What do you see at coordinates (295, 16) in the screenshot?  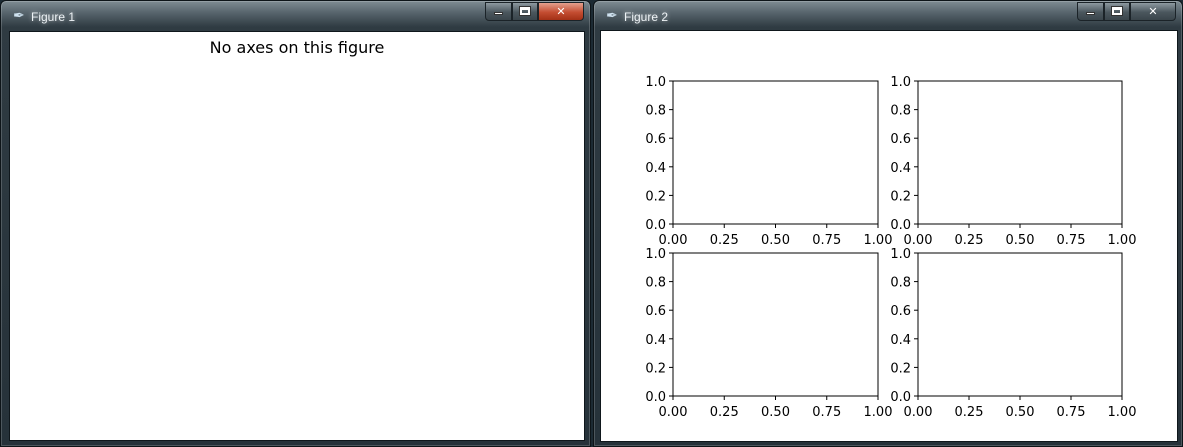 I see `title-bar: ✒ Figure 1 ✕` at bounding box center [295, 16].